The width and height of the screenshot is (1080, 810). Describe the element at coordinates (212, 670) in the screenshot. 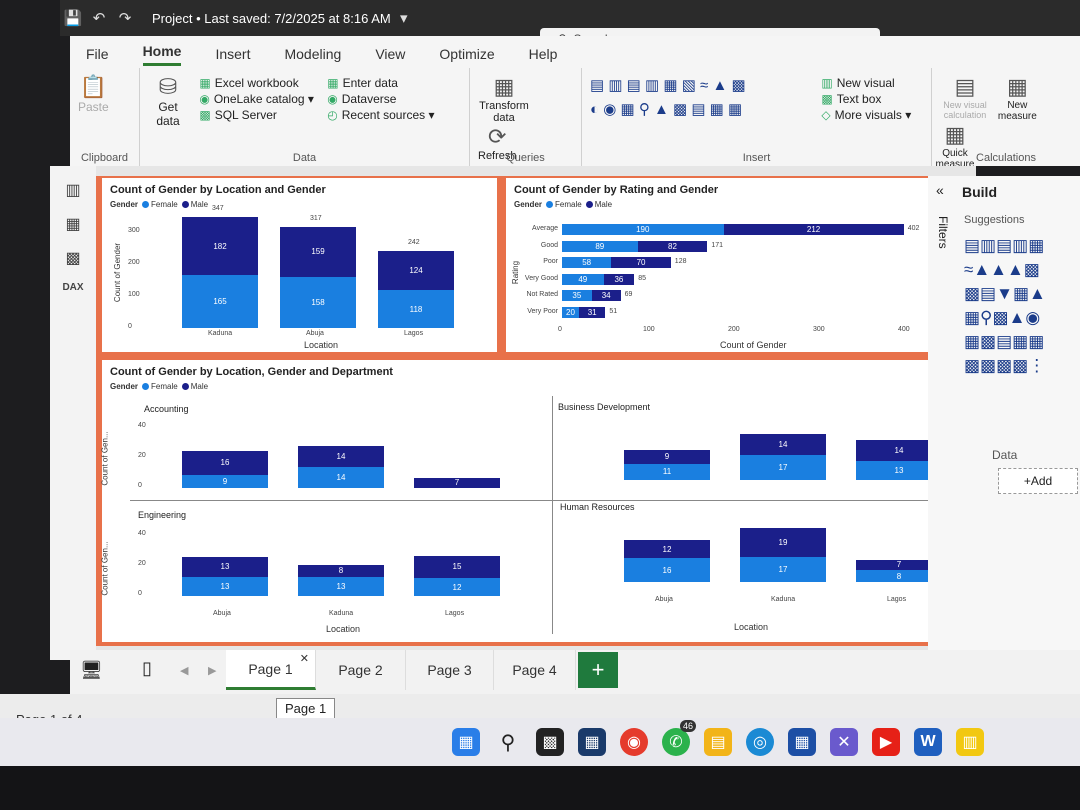

I see `chevron-right-icon: ▶` at that location.